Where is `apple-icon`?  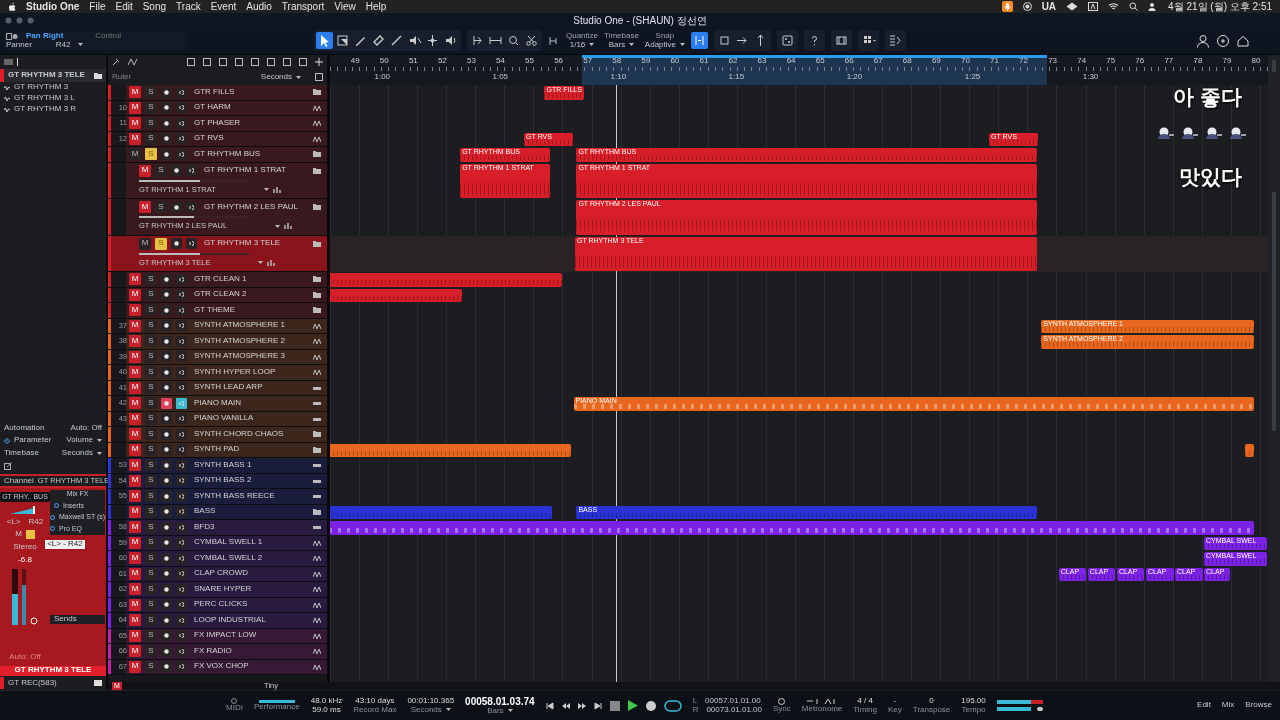 apple-icon is located at coordinates (12, 6).